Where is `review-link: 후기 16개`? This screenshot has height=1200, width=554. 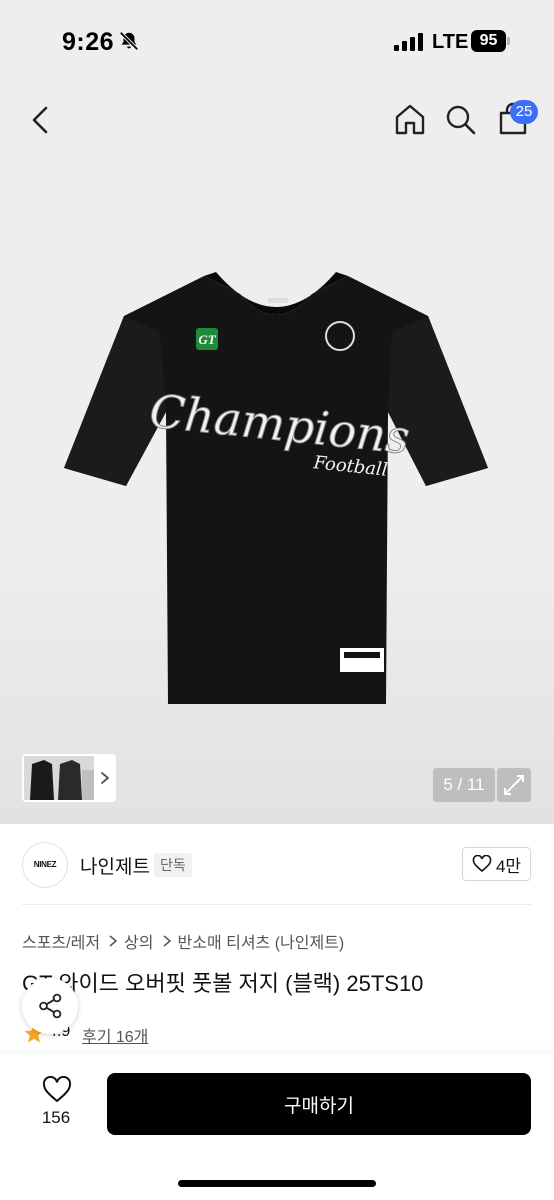
review-link: 후기 16개 is located at coordinates (115, 1035).